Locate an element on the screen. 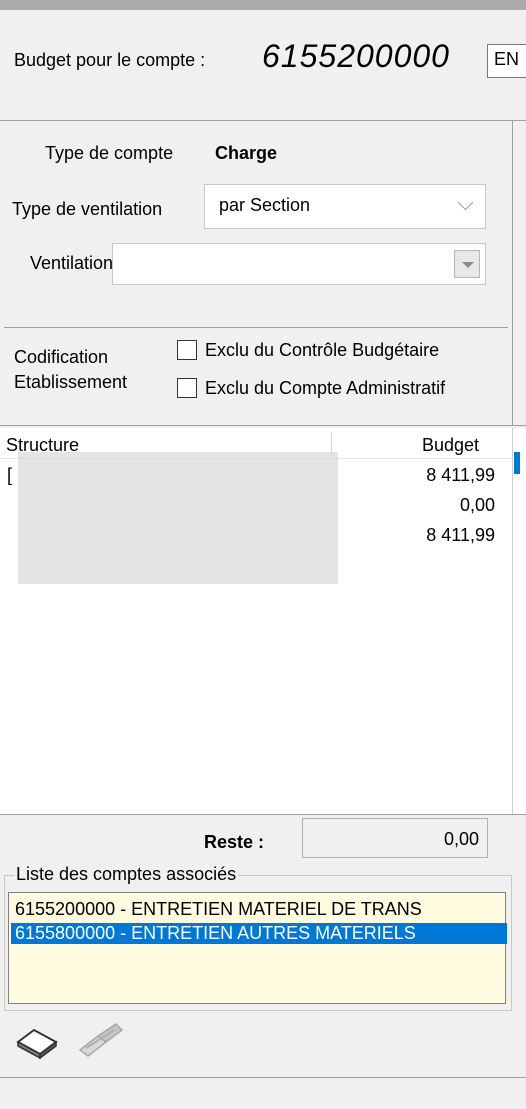  exclu-compte-administratif-label: Exclu du Compte Administratif is located at coordinates (325, 388).